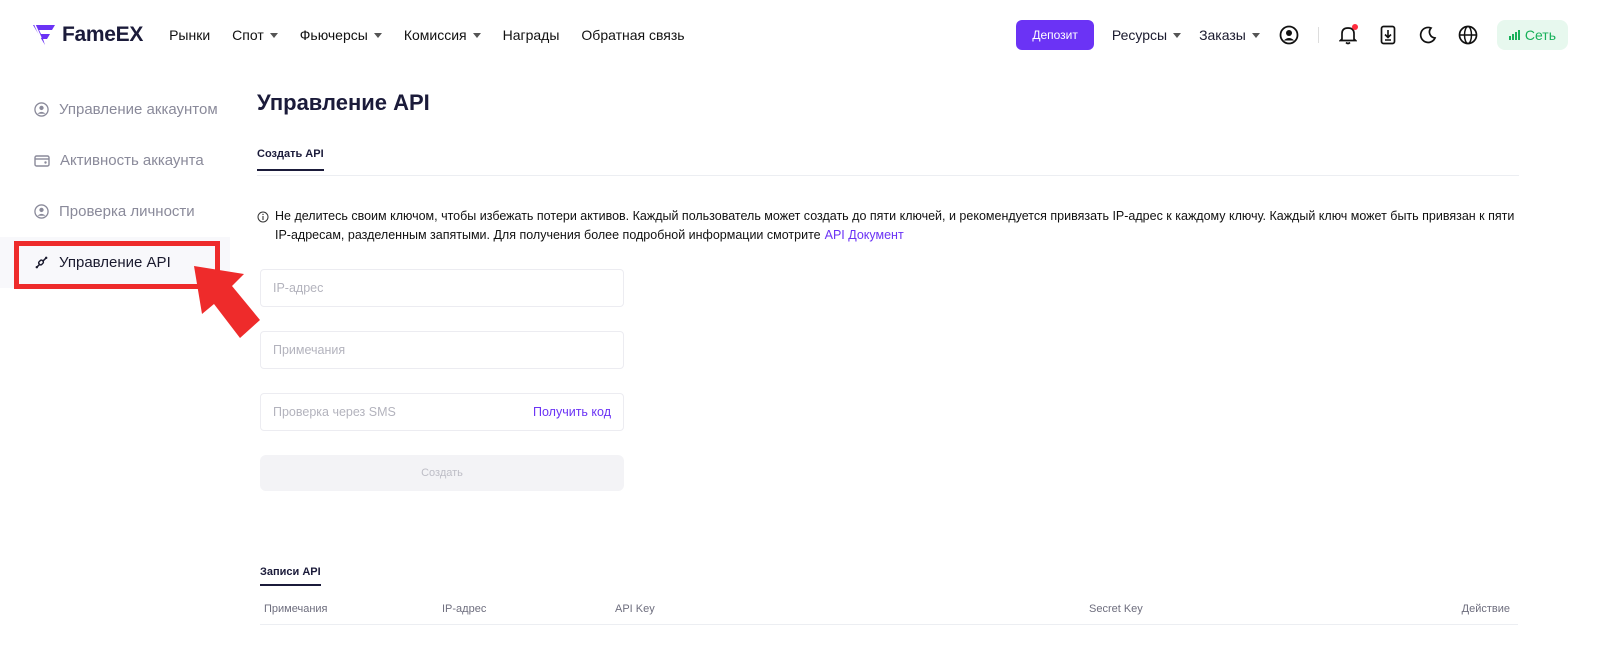  Describe the element at coordinates (403, 412) in the screenshot. I see `sms-code-input` at that location.